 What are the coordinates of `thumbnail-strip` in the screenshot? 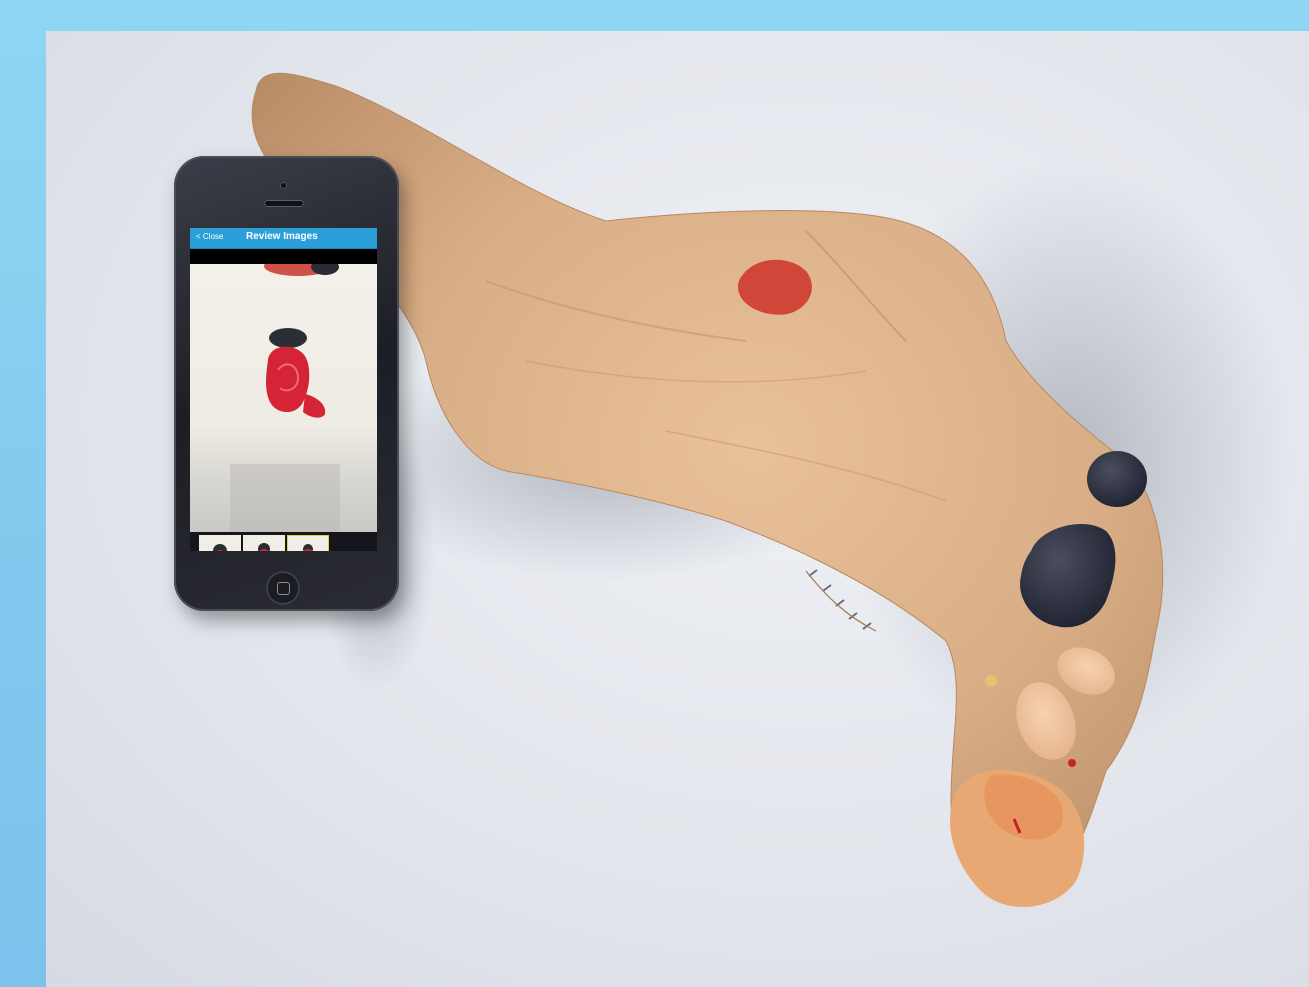 It's located at (283, 541).